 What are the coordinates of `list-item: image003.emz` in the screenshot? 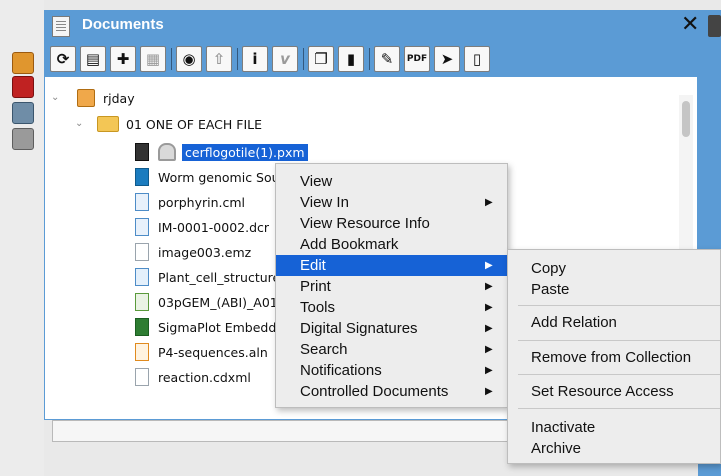 It's located at (193, 252).